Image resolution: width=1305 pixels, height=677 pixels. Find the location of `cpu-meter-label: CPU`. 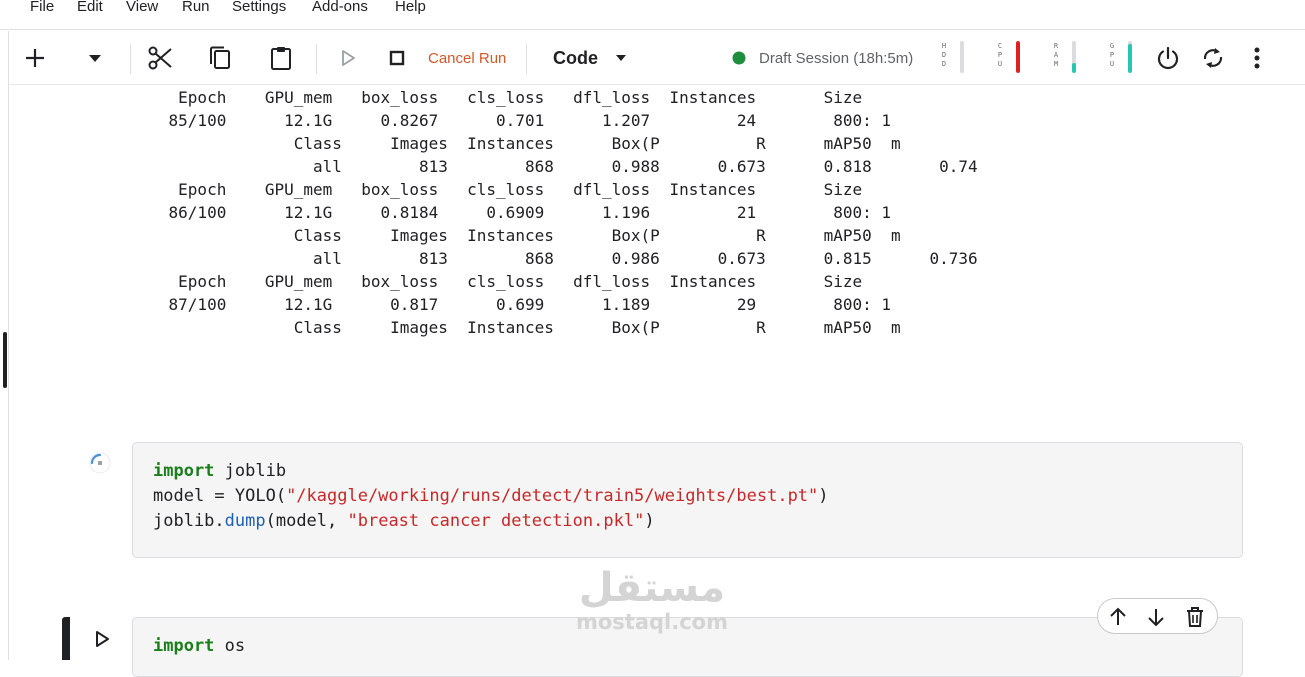

cpu-meter-label: CPU is located at coordinates (1000, 55).